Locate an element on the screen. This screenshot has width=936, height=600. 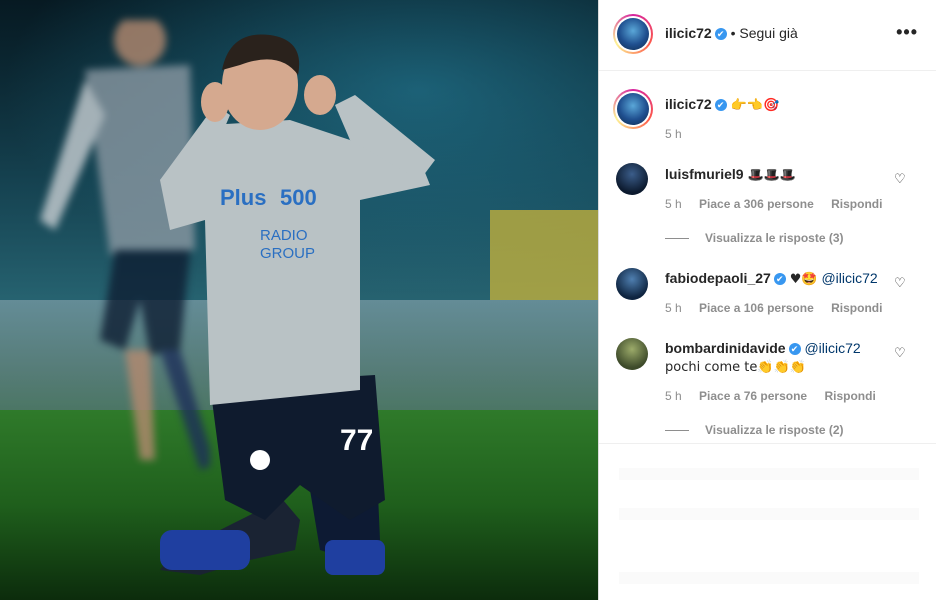
svg-text: 500 is located at coordinates (298, 197).